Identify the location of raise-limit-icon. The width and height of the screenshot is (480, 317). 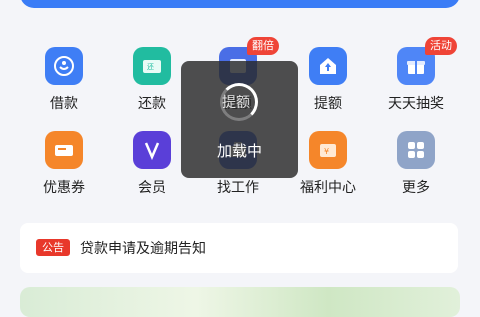
(328, 66).